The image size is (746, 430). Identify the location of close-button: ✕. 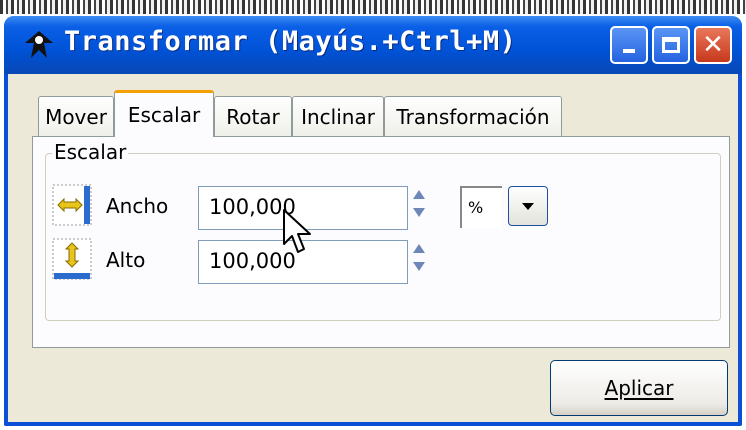
(713, 45).